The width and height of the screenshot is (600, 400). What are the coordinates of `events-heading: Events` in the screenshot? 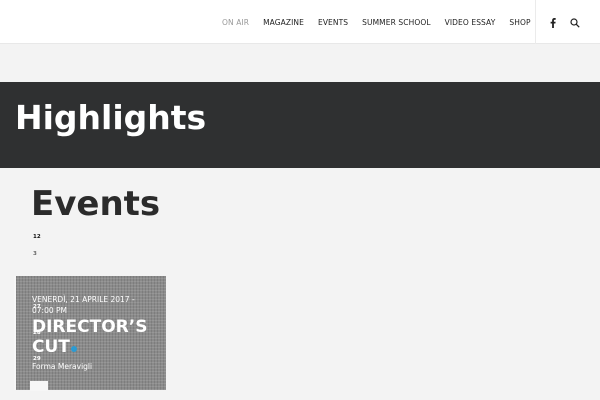 It's located at (96, 204).